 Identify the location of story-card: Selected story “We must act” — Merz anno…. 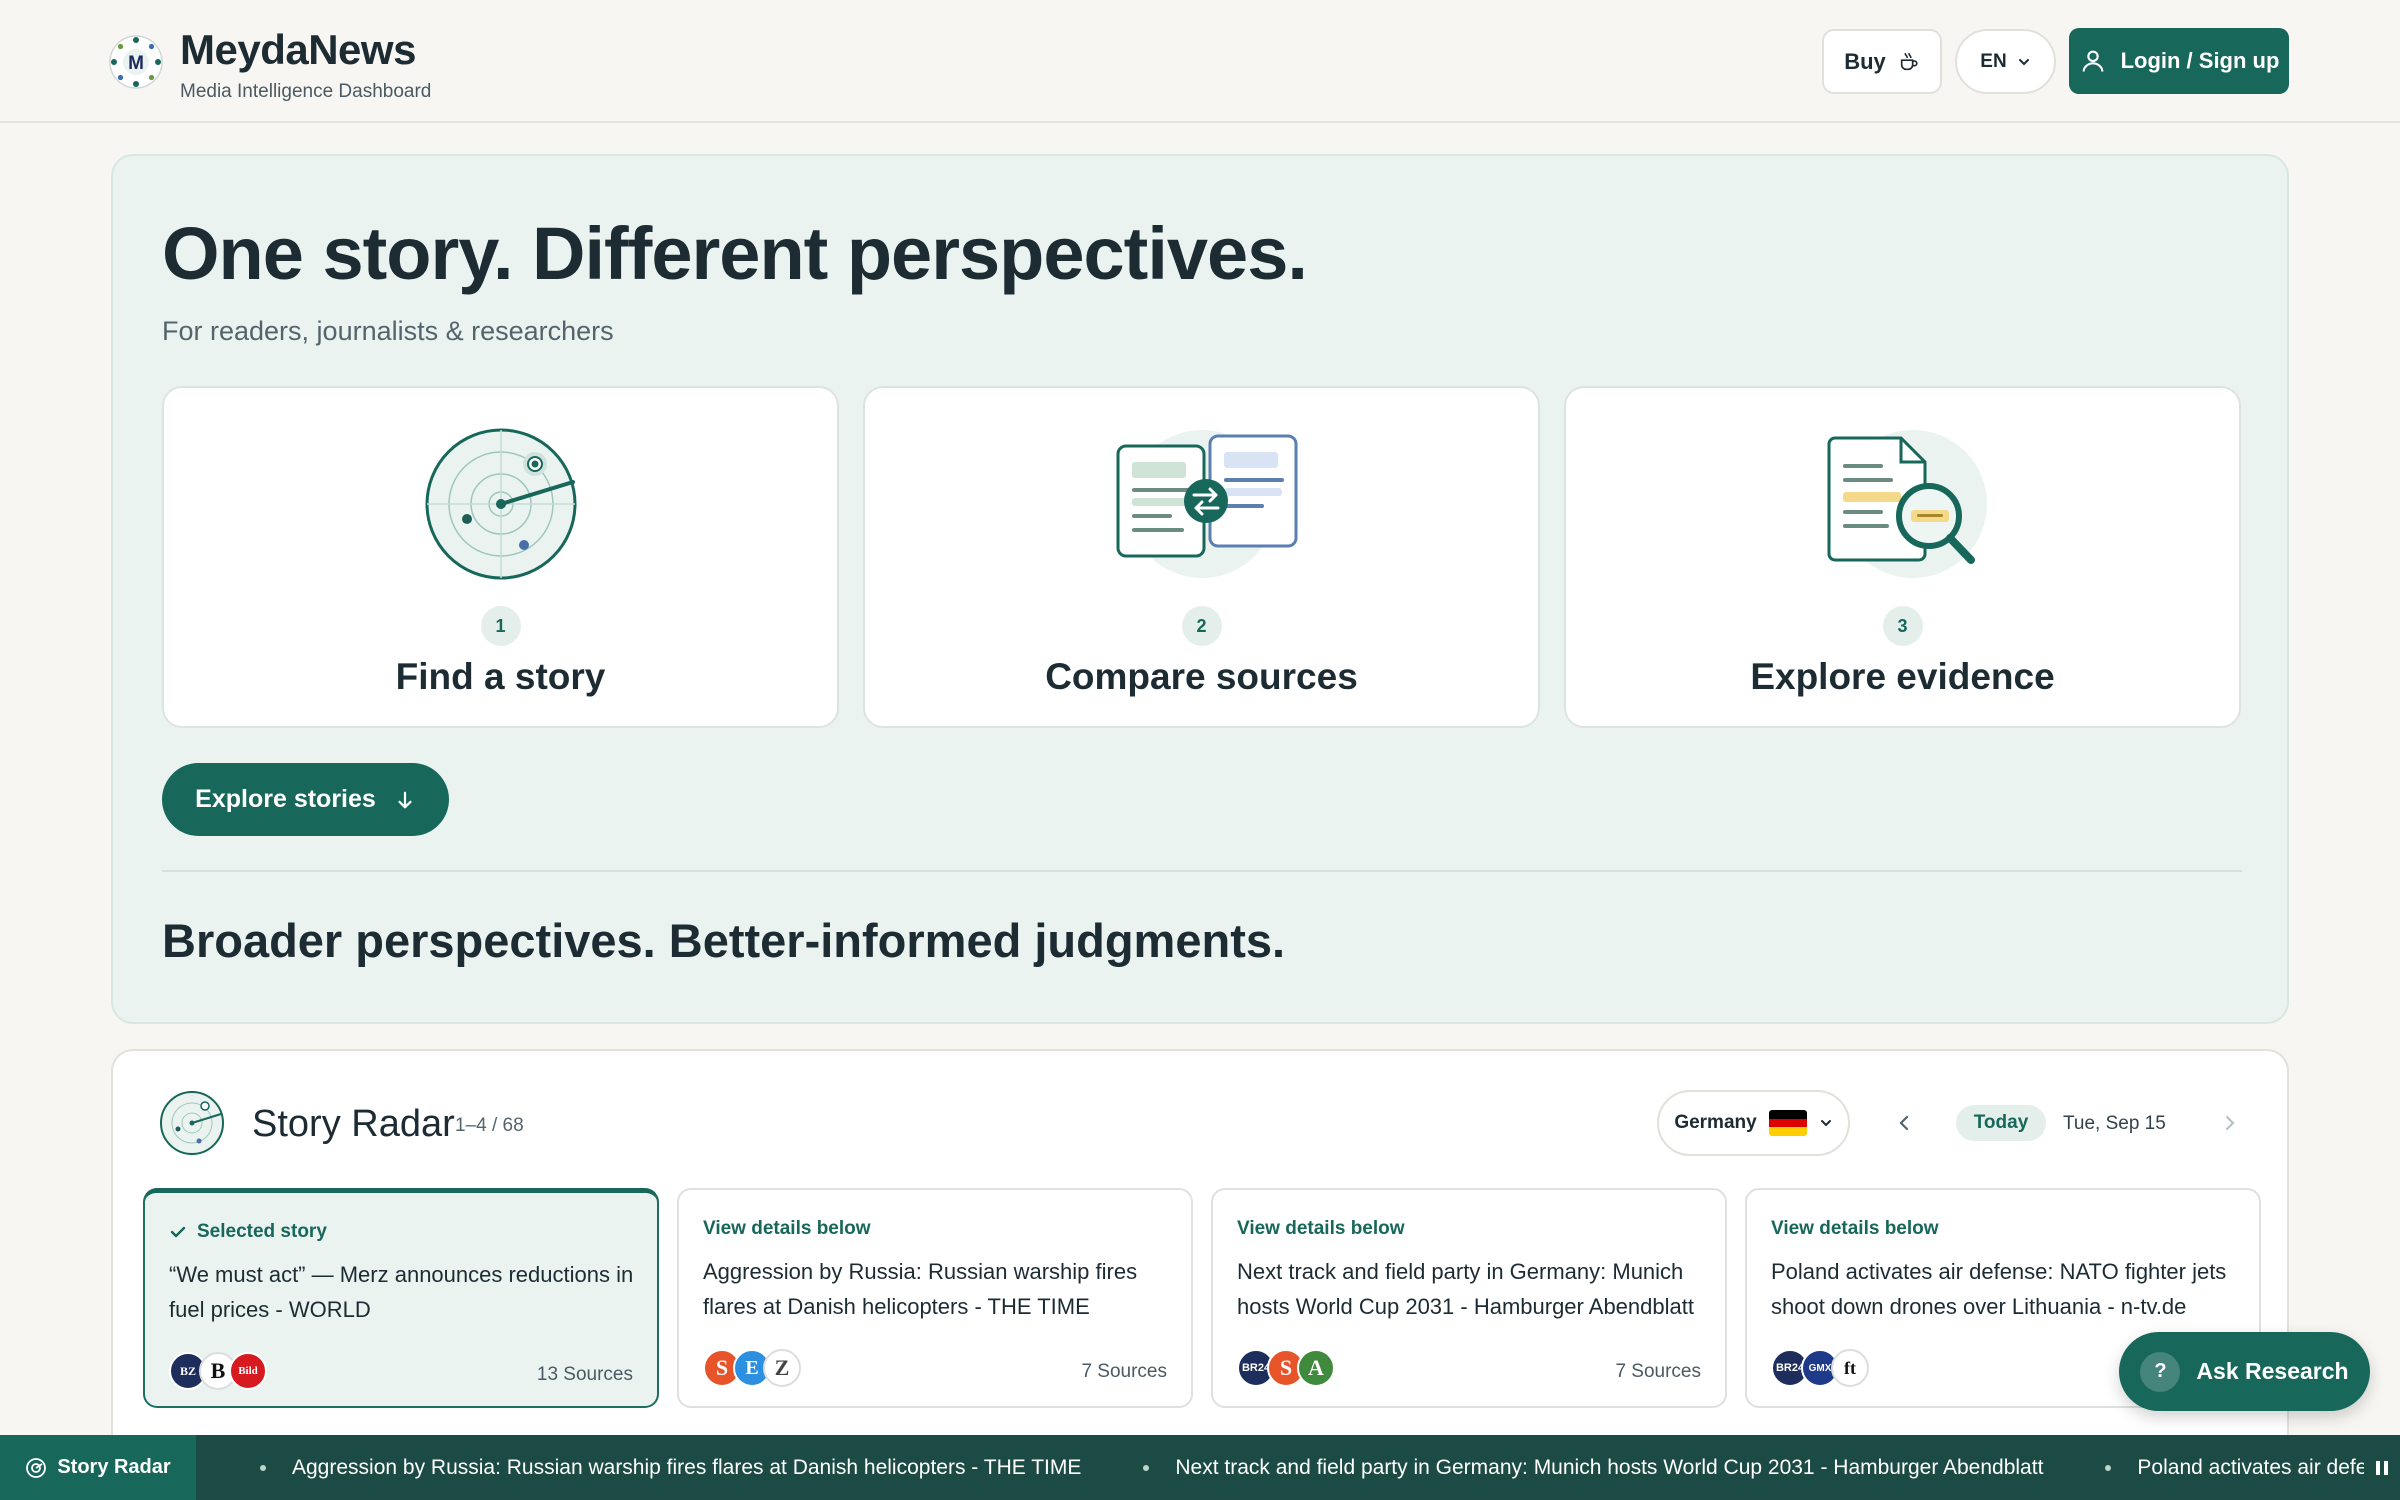
(401, 1298).